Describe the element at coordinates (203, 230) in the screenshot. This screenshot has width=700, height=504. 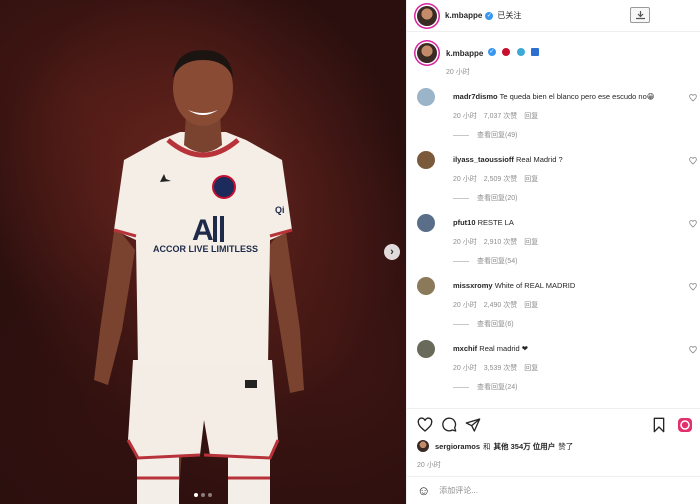
I see `svg-text: A` at that location.